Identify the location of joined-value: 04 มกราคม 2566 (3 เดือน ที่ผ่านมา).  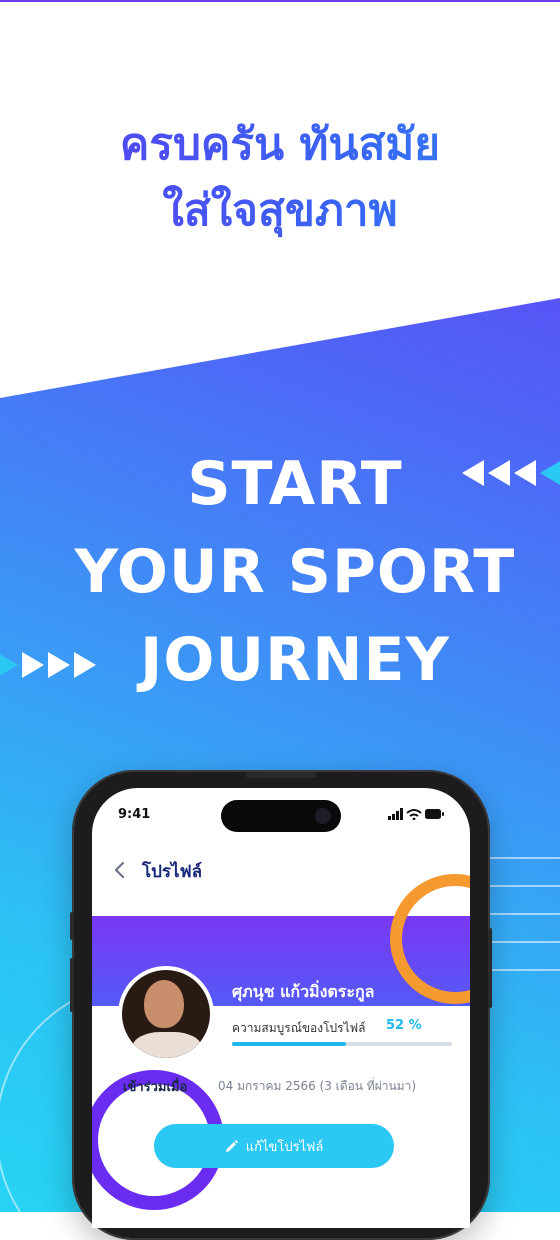
(317, 1086).